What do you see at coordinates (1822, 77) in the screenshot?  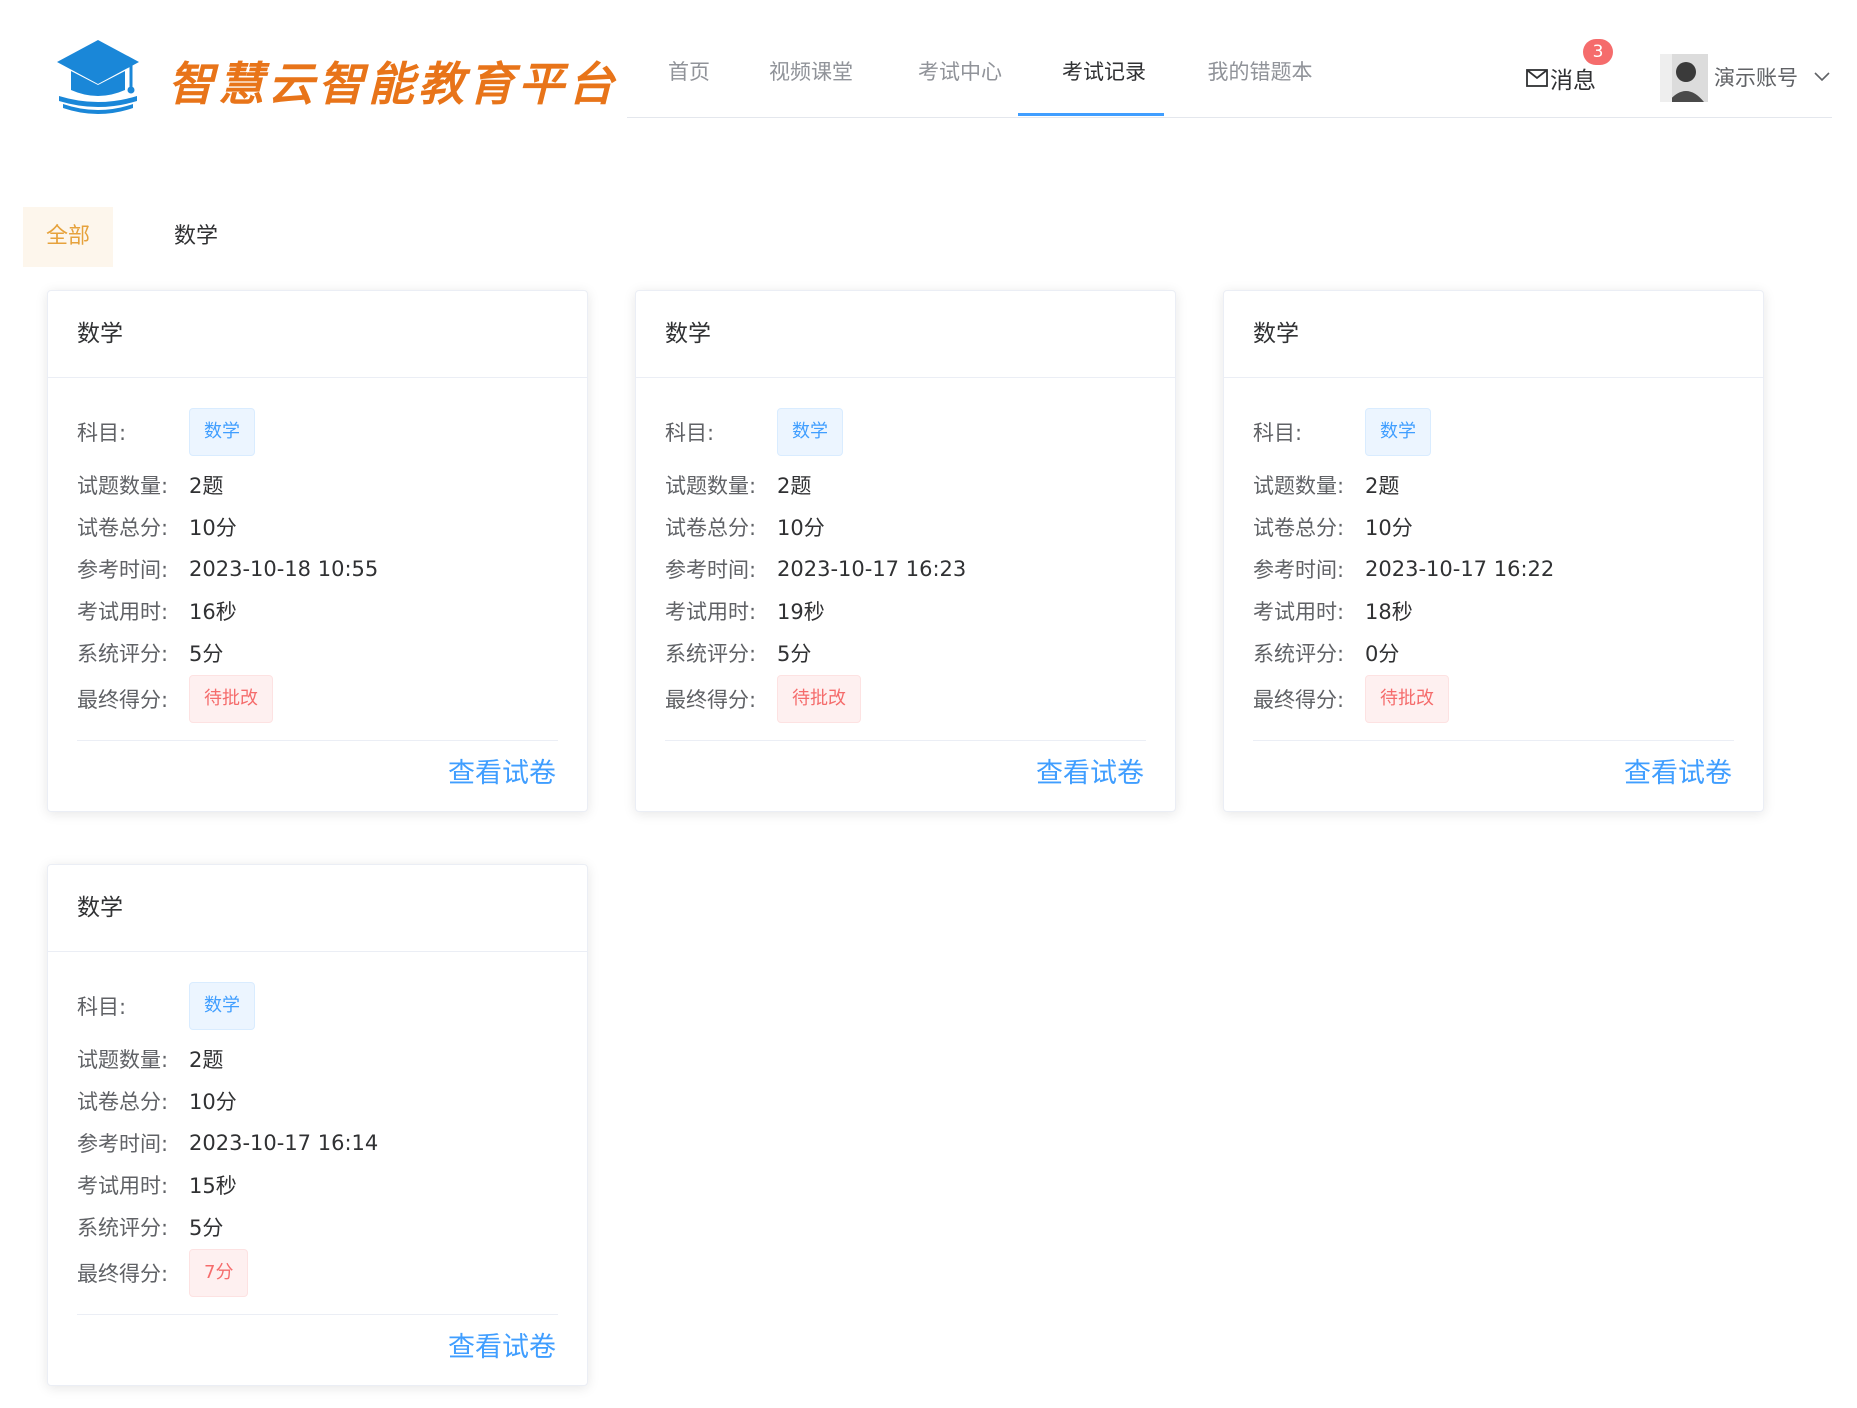 I see `chevron-down-icon` at bounding box center [1822, 77].